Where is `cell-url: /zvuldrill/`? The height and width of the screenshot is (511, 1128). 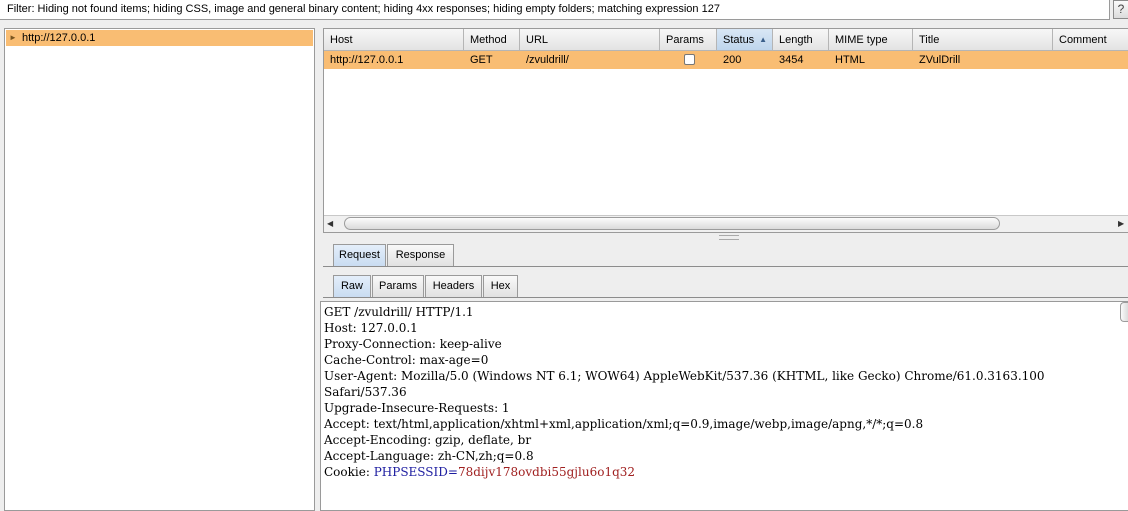
cell-url: /zvuldrill/ is located at coordinates (547, 60).